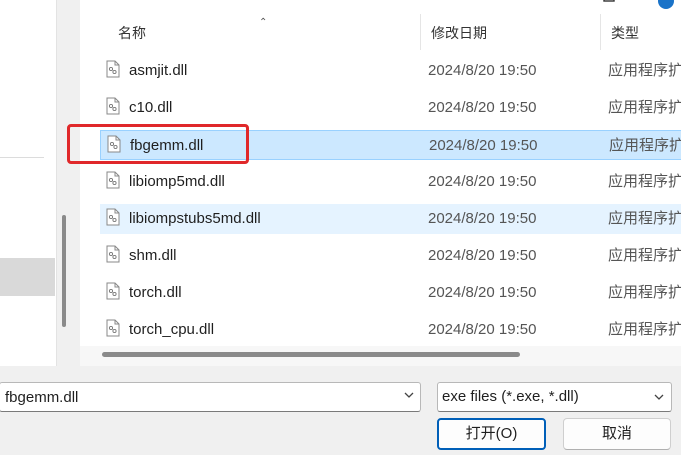 The height and width of the screenshot is (455, 681). I want to click on column-header-date-modified: 修改日期, so click(510, 32).